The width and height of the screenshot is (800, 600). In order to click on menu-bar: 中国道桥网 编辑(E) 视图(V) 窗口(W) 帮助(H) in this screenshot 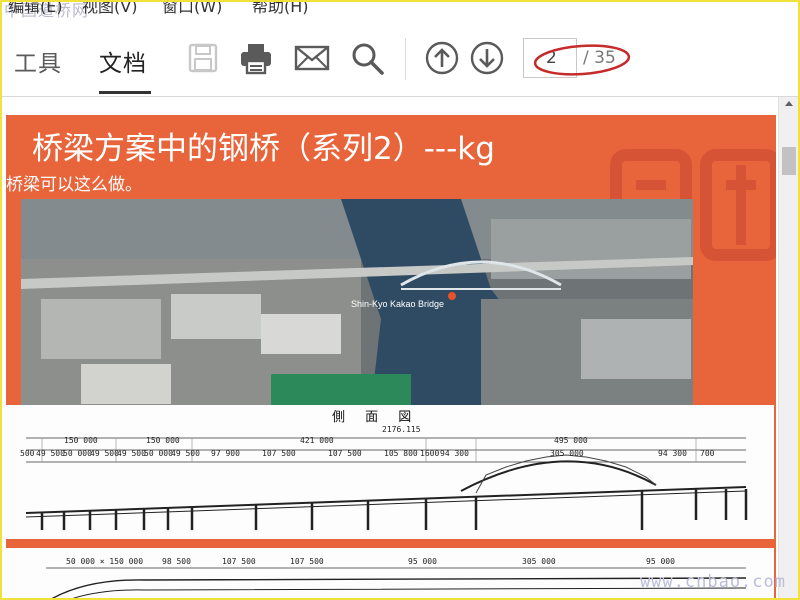, I will do `click(400, 11)`.